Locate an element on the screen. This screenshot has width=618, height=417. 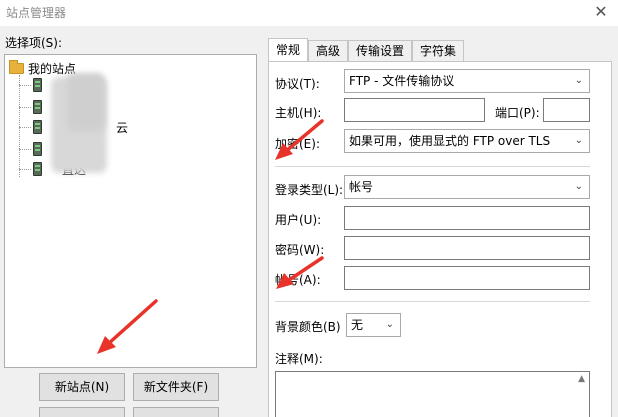
user-label: 用户(U): is located at coordinates (298, 220).